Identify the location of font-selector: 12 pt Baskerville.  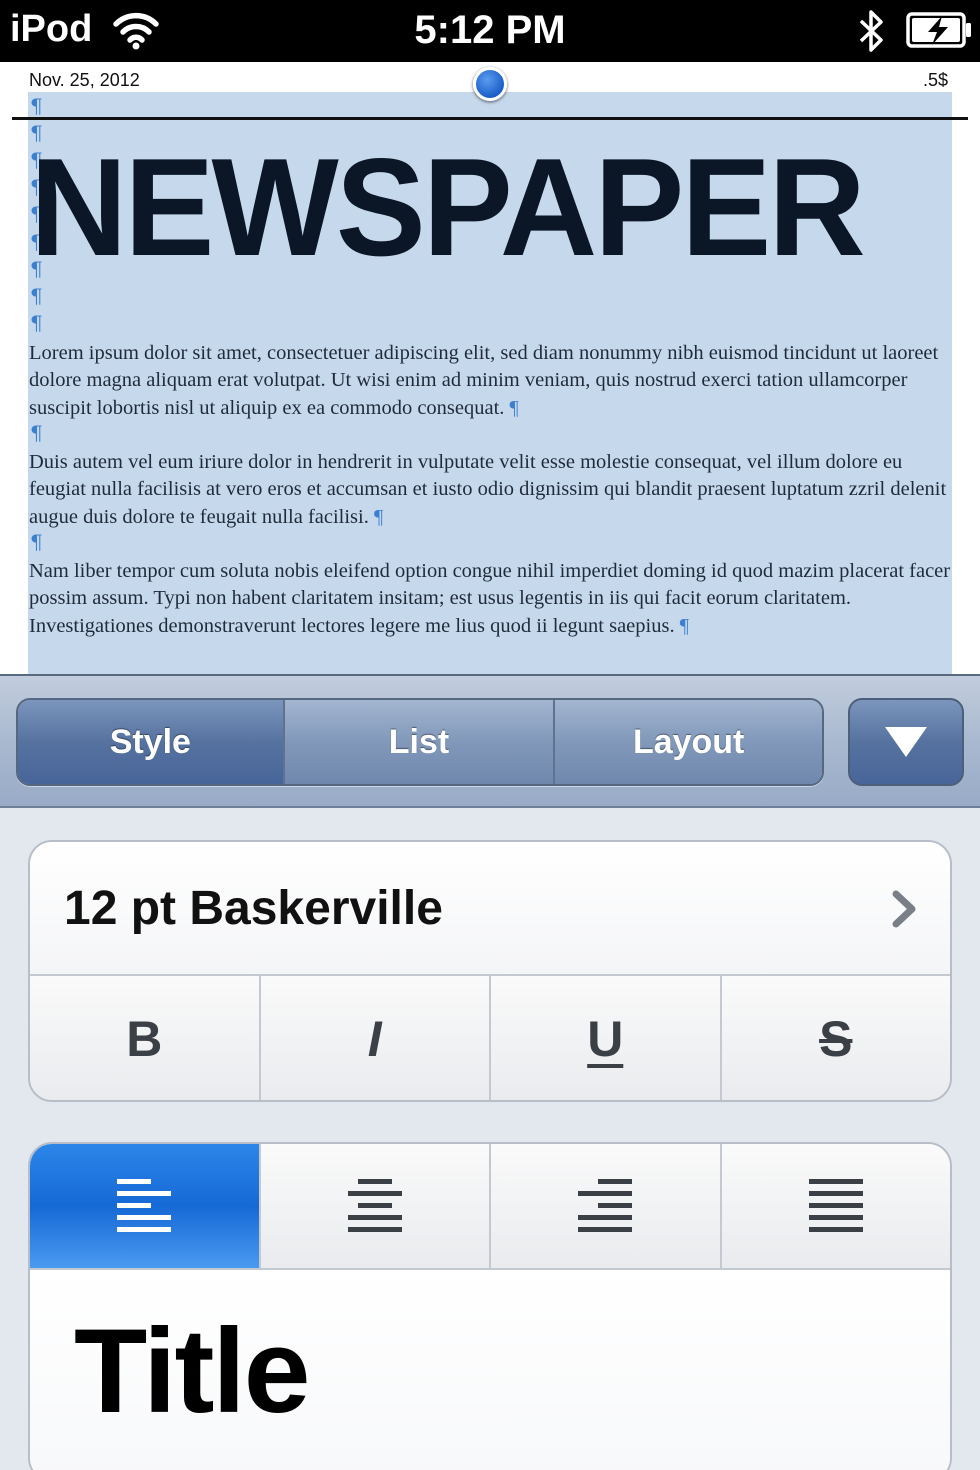
(490, 909).